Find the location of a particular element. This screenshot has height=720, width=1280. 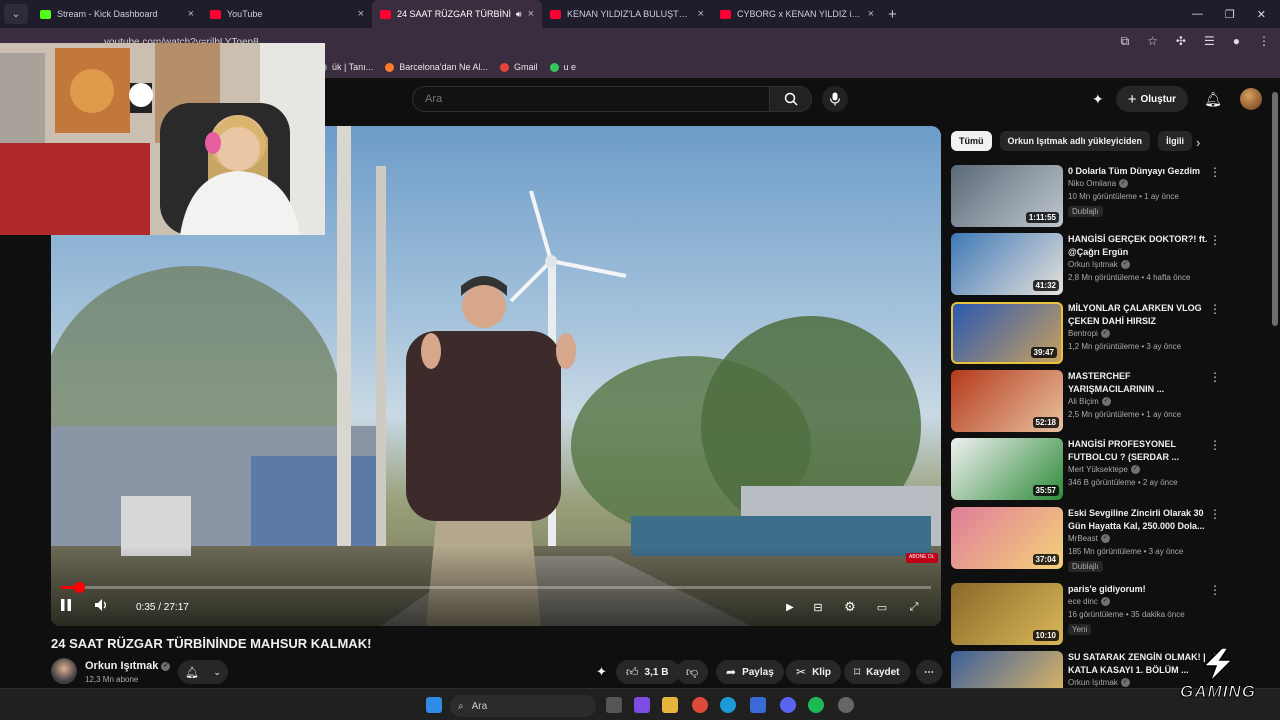

bookmark-star-icon: ☆ is located at coordinates (1152, 41).